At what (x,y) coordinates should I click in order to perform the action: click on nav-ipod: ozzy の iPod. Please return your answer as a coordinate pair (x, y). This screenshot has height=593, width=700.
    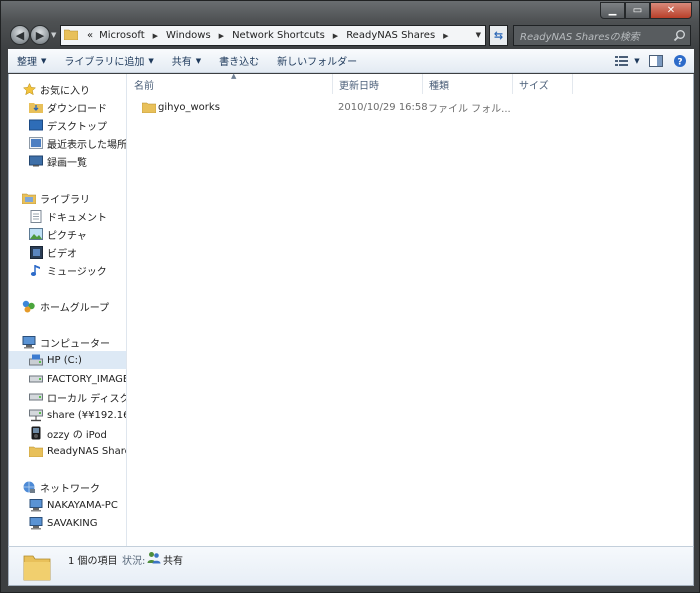
    Looking at the image, I should click on (67, 433).